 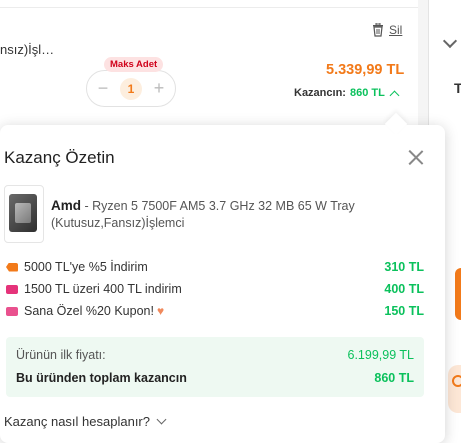 I want to click on original-price-value: 6.199,99 TL, so click(x=381, y=355).